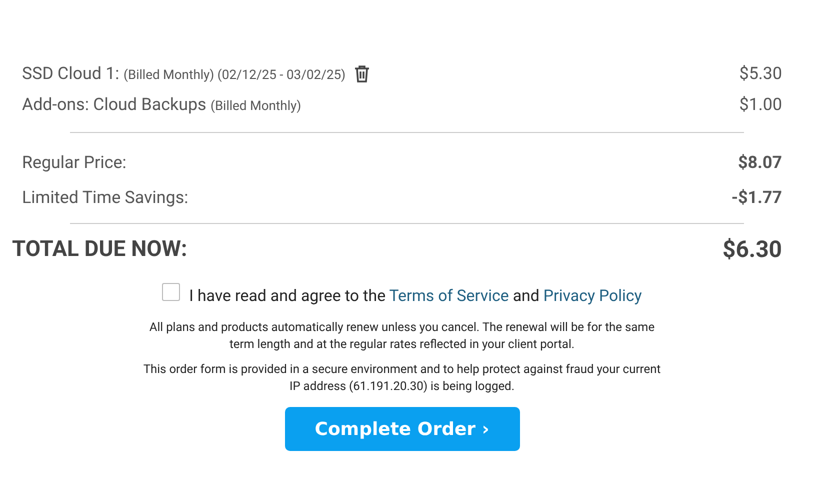 The width and height of the screenshot is (813, 501). Describe the element at coordinates (760, 74) in the screenshot. I see `line-item-price: $5.30` at that location.